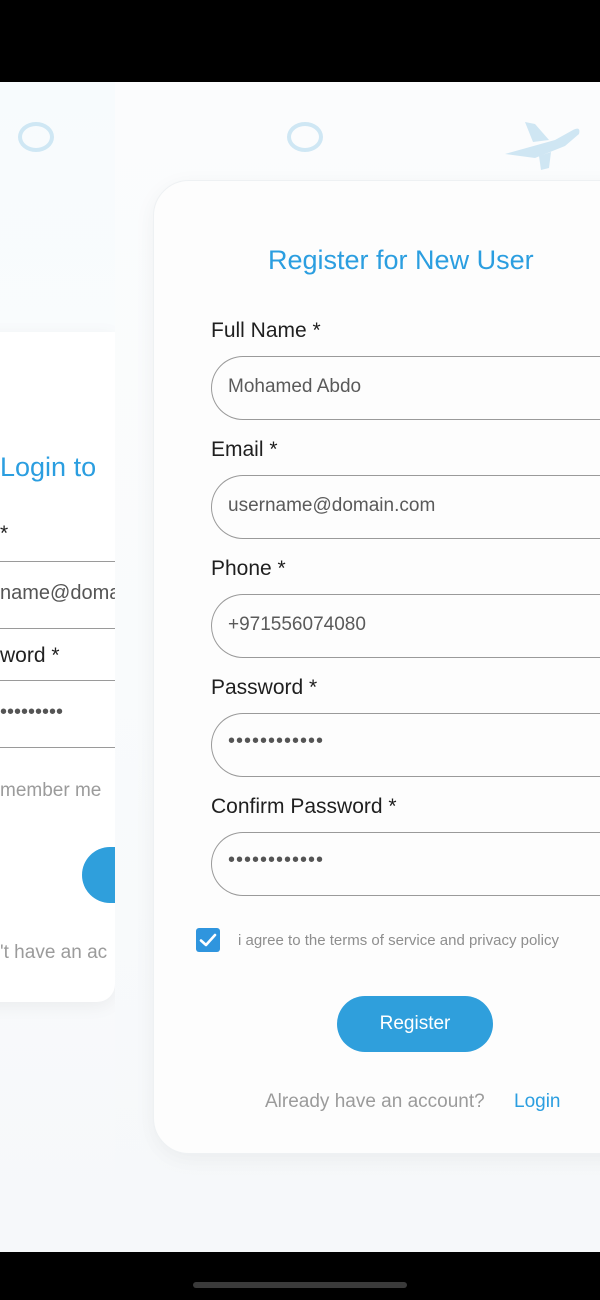  What do you see at coordinates (405, 864) in the screenshot?
I see `confirm-password-input: ••••••••••••` at bounding box center [405, 864].